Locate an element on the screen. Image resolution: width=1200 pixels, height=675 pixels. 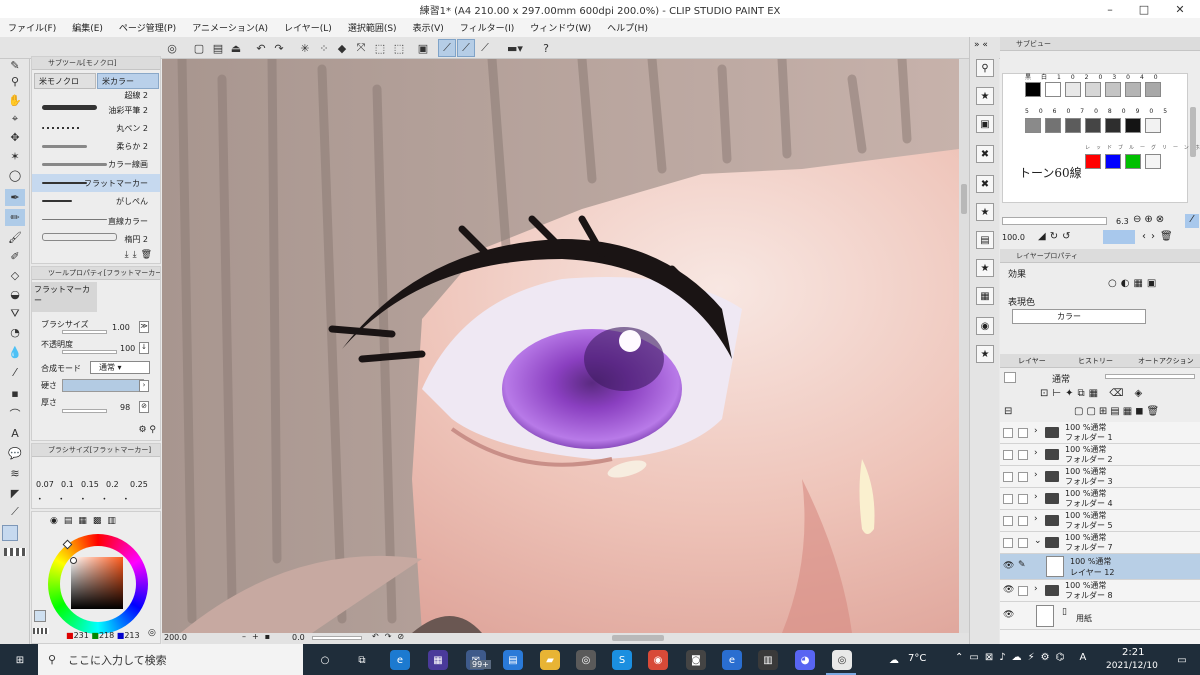
subview-zoom-value: 6.3 is located at coordinates (1122, 221).